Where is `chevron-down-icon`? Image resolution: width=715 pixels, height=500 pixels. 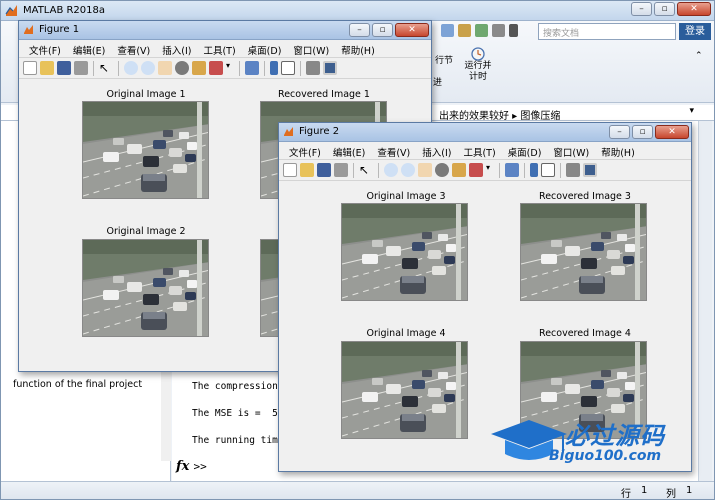 chevron-down-icon is located at coordinates (513, 30).